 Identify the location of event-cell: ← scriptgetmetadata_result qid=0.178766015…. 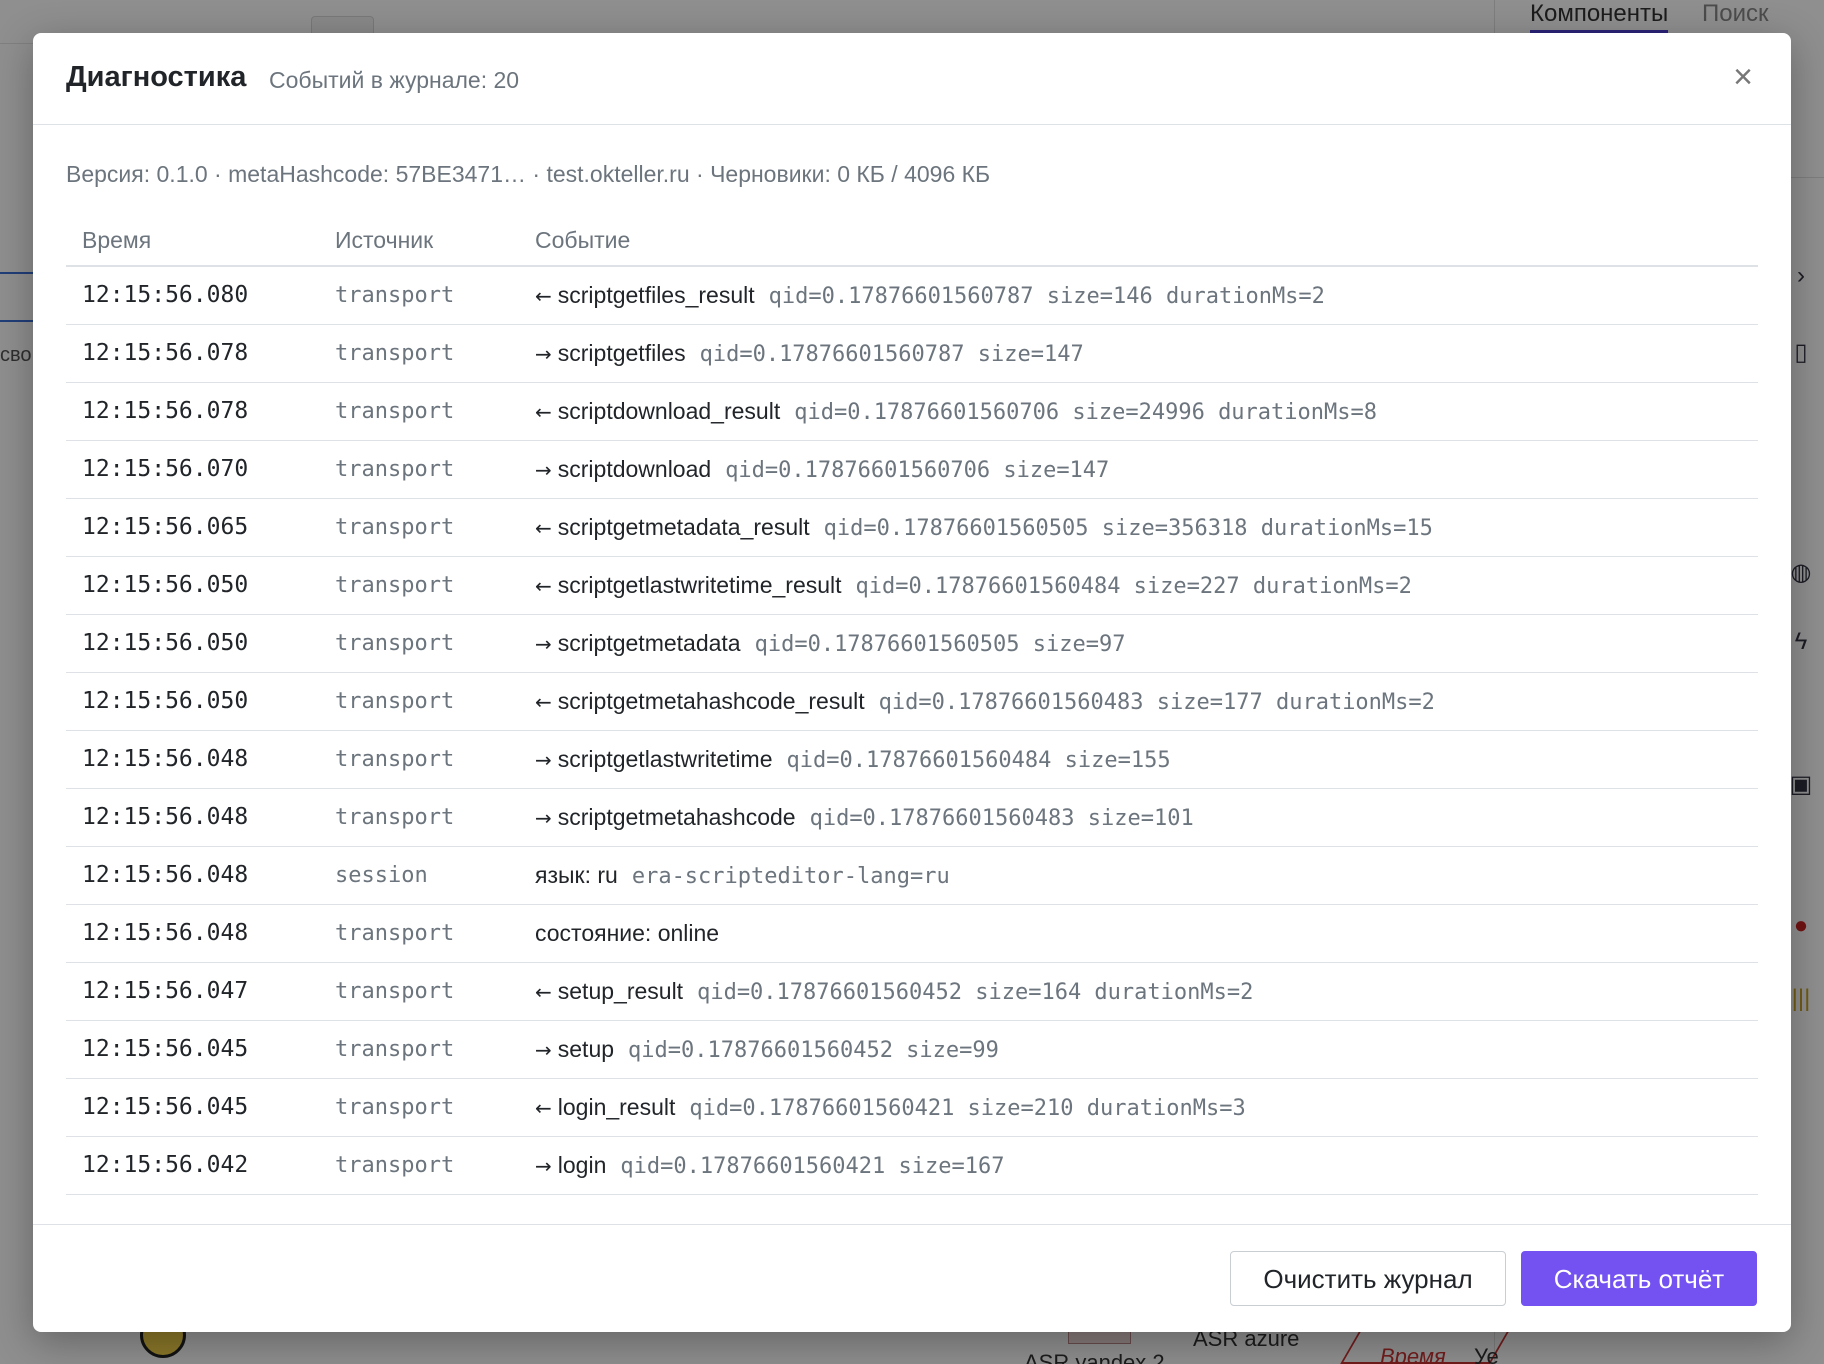
(1138, 527).